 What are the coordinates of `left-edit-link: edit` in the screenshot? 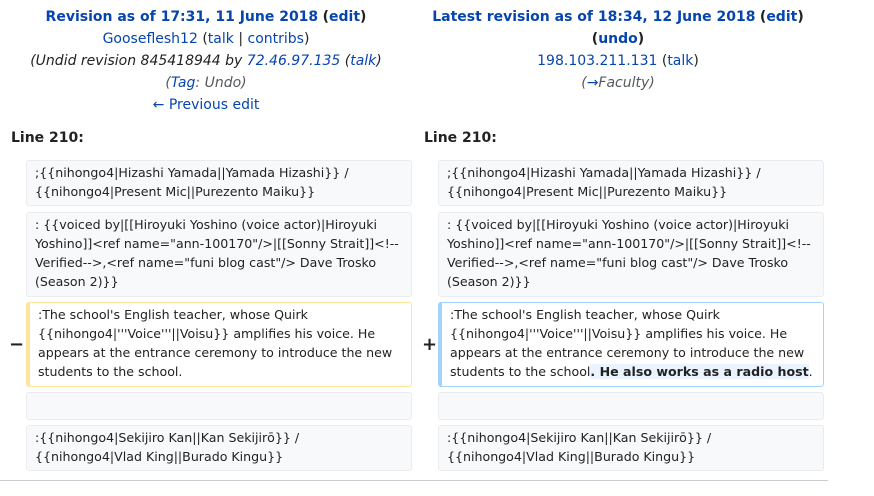 It's located at (344, 17).